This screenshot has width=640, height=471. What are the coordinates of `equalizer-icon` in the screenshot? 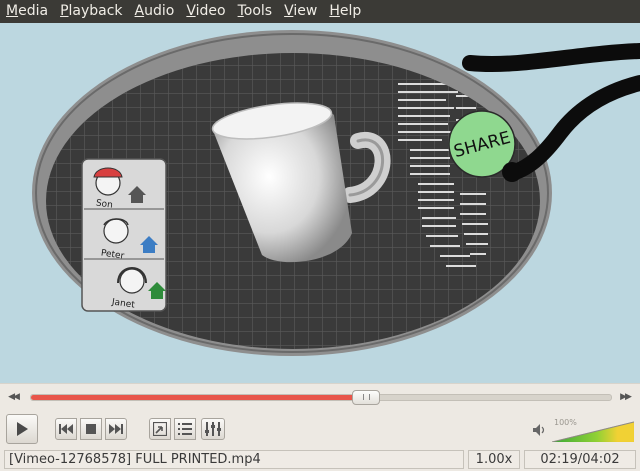 It's located at (213, 429).